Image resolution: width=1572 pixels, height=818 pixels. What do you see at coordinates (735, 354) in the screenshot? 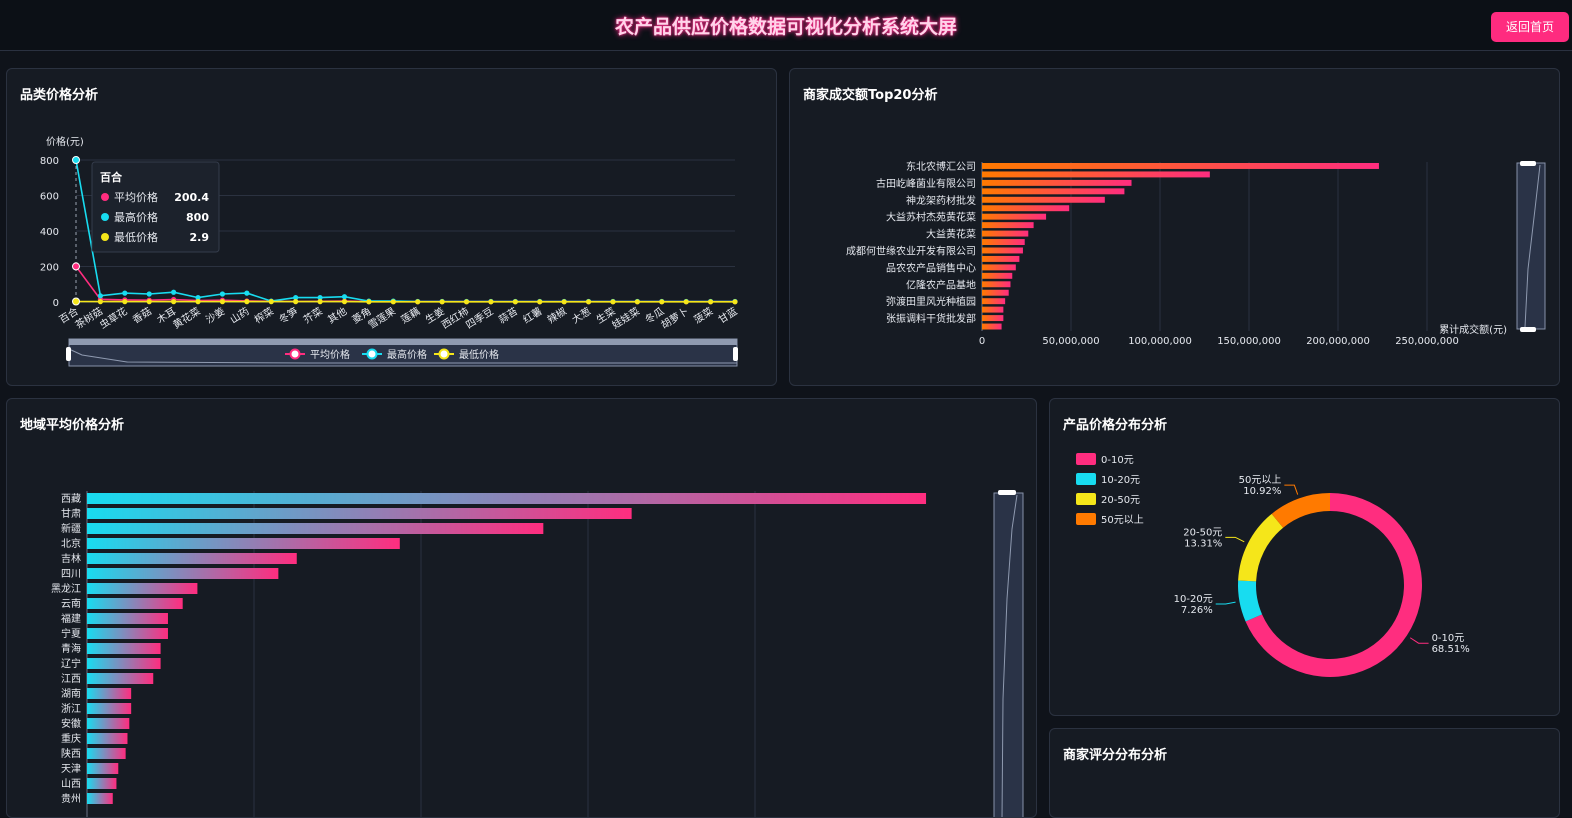
I see `zoom-handle-right` at bounding box center [735, 354].